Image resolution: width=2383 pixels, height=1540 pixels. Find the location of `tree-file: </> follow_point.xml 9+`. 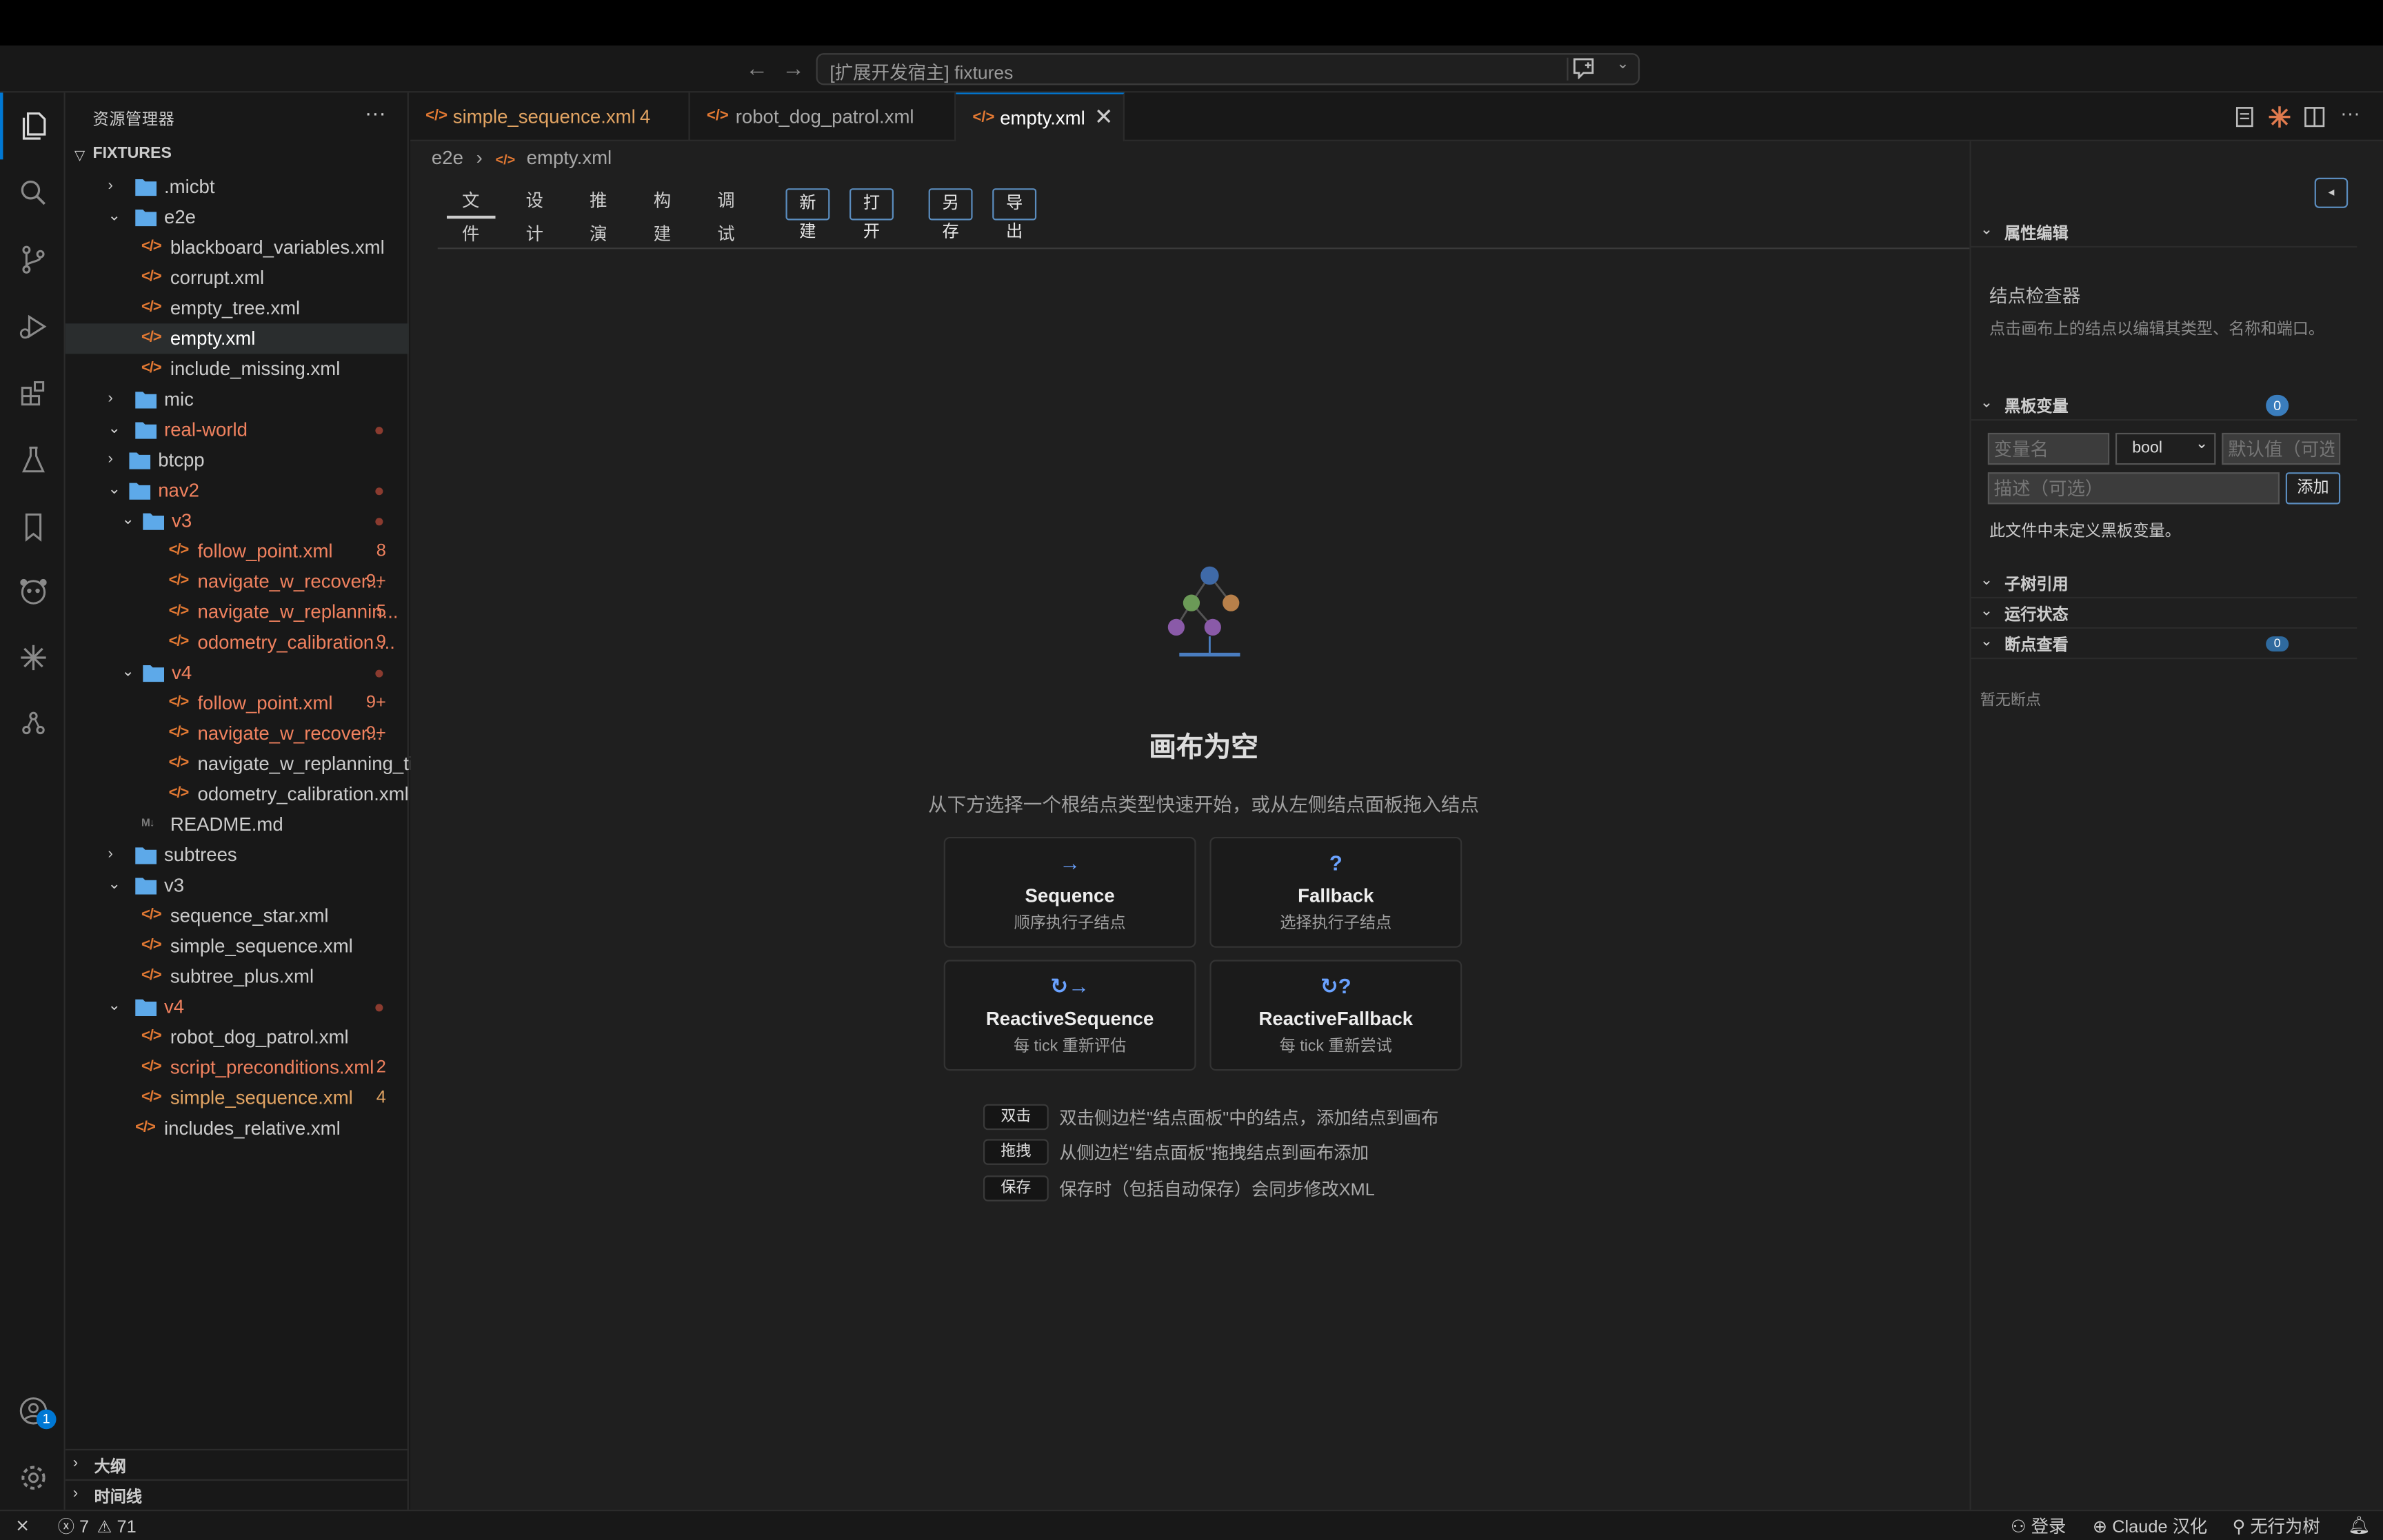

tree-file: </> follow_point.xml 9+ is located at coordinates (237, 703).